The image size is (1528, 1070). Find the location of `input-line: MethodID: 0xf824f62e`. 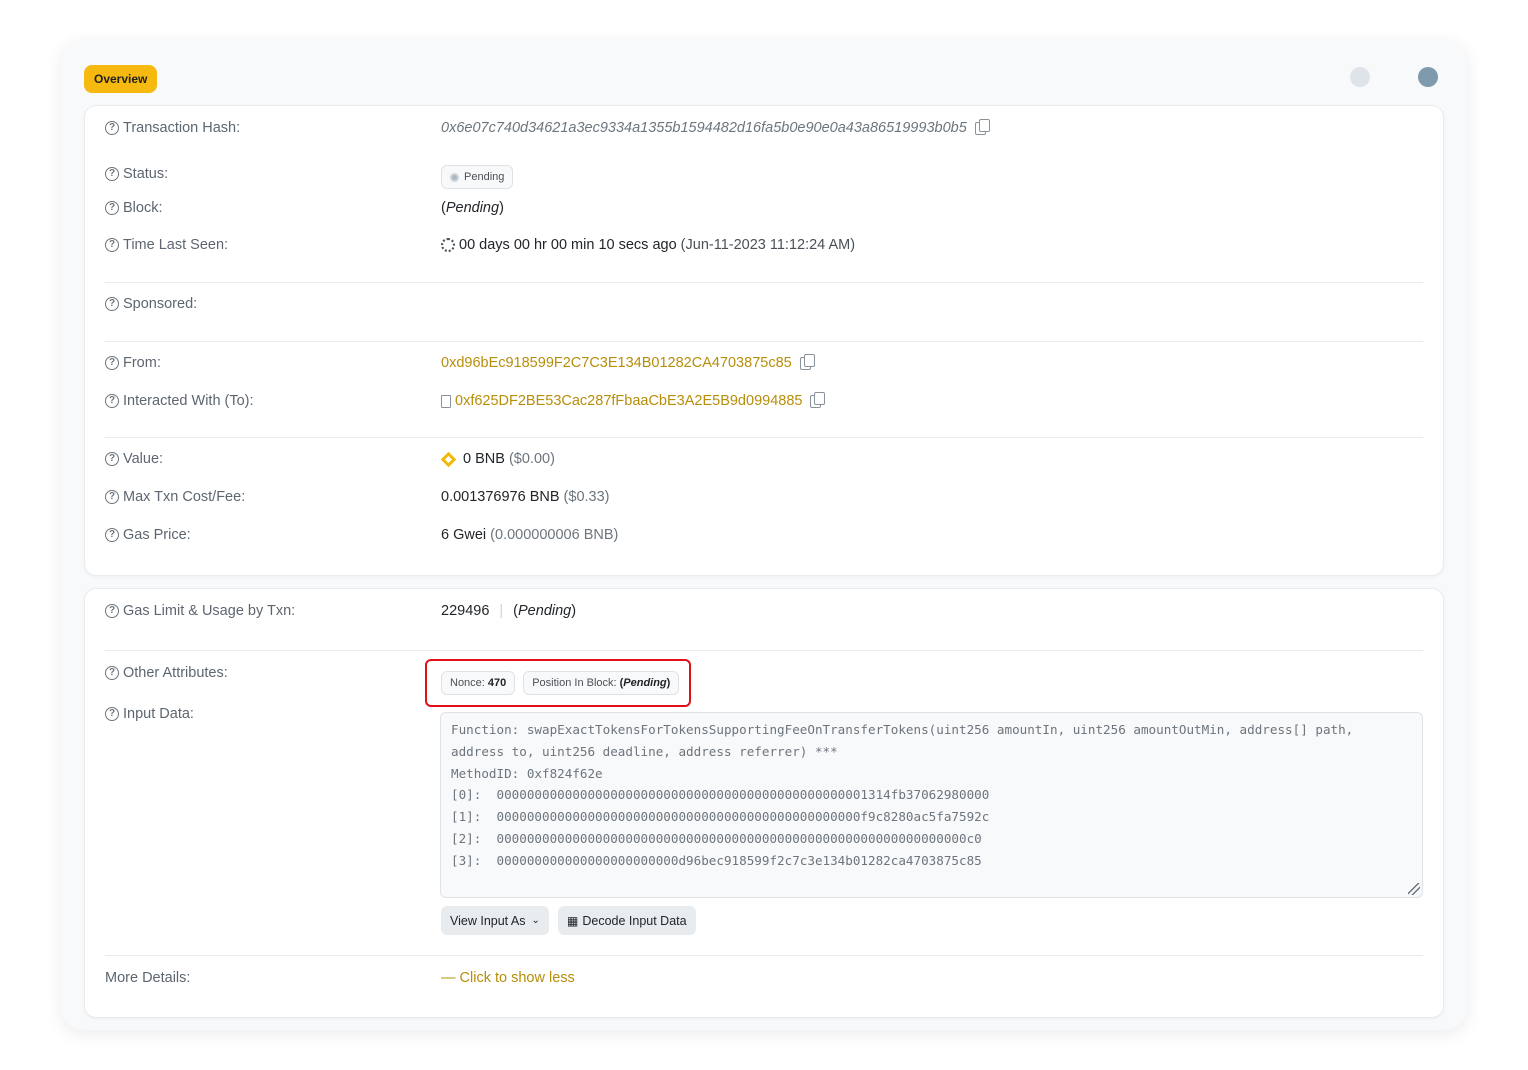

input-line: MethodID: 0xf824f62e is located at coordinates (527, 773).